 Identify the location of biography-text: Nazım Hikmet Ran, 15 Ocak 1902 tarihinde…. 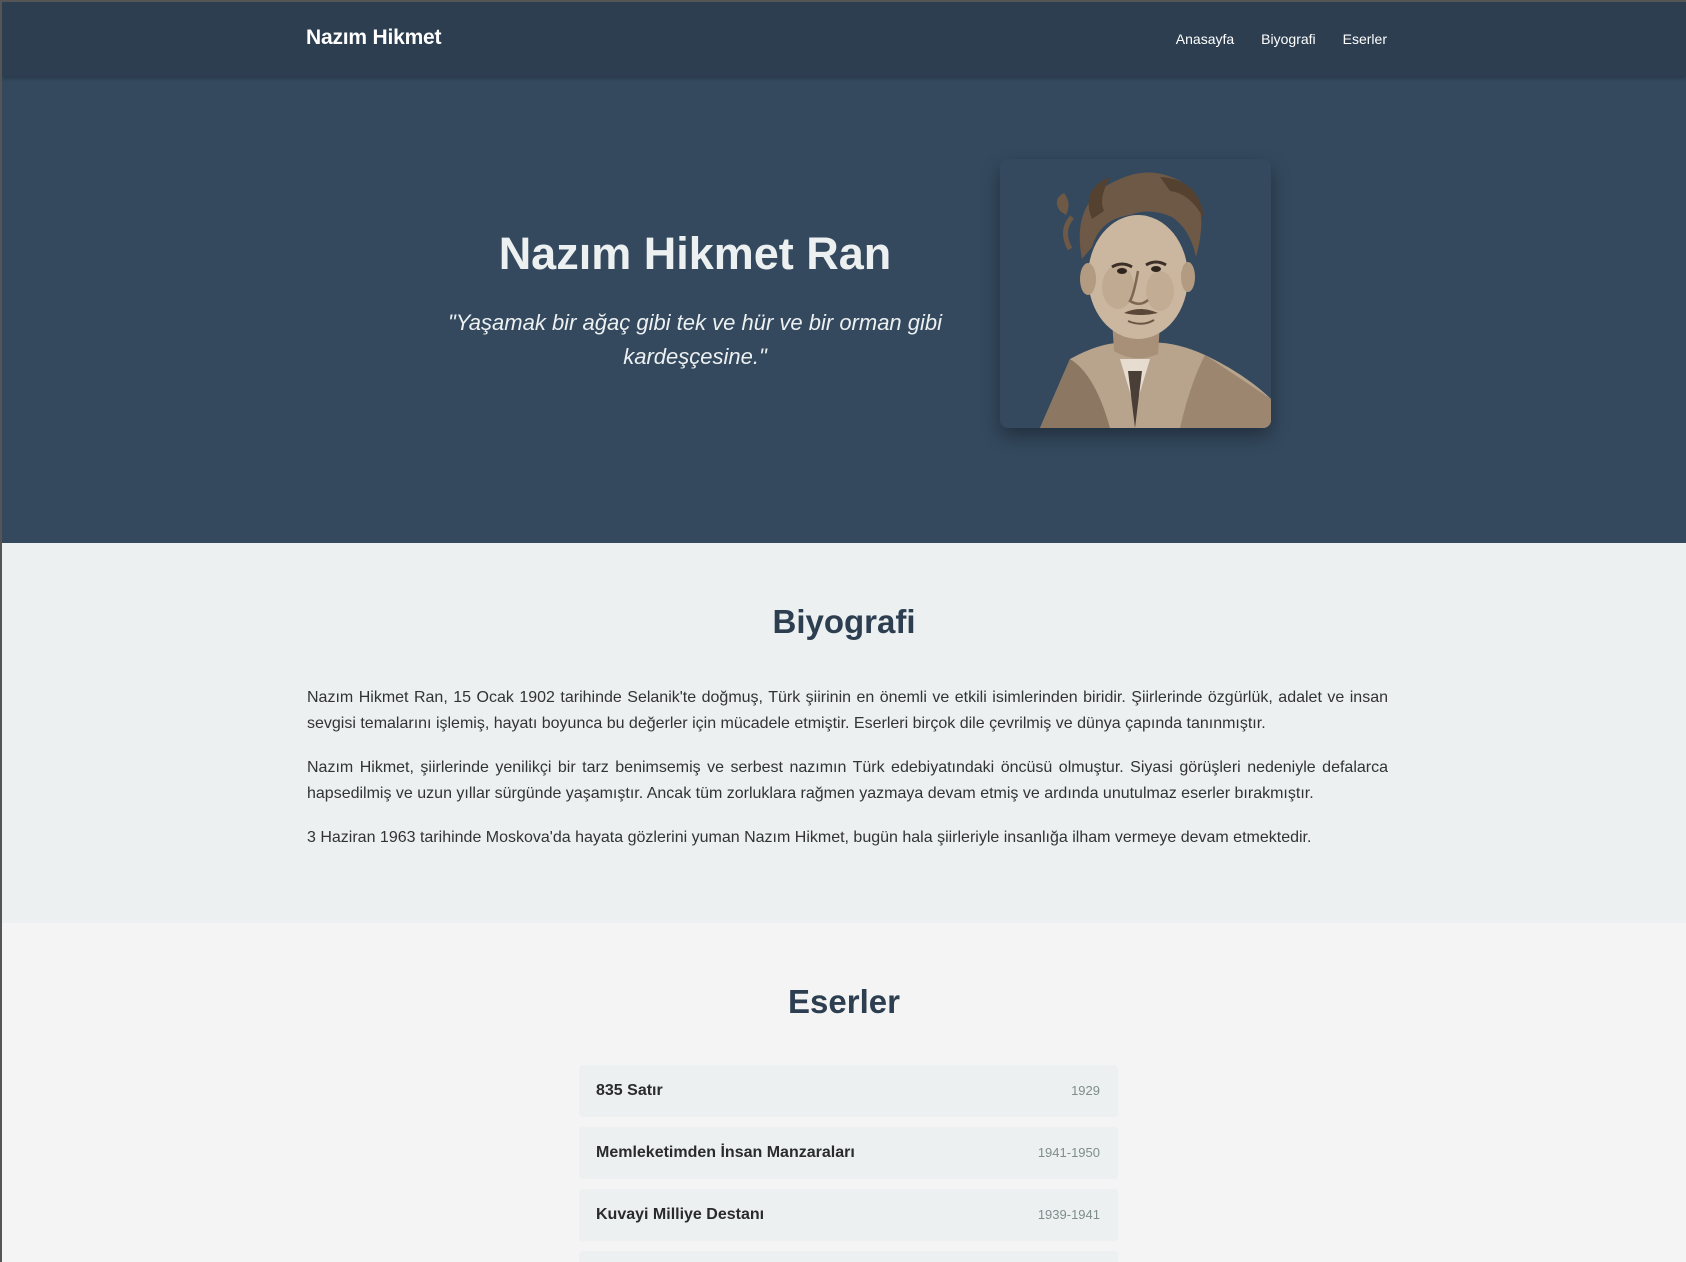
(847, 777).